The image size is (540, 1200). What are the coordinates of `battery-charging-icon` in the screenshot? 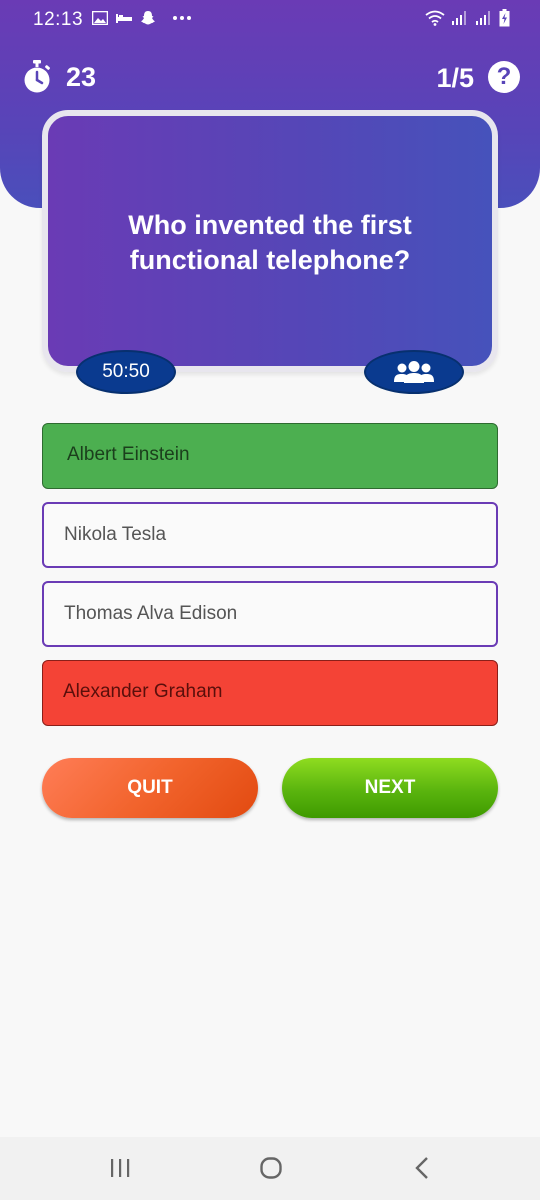 It's located at (504, 18).